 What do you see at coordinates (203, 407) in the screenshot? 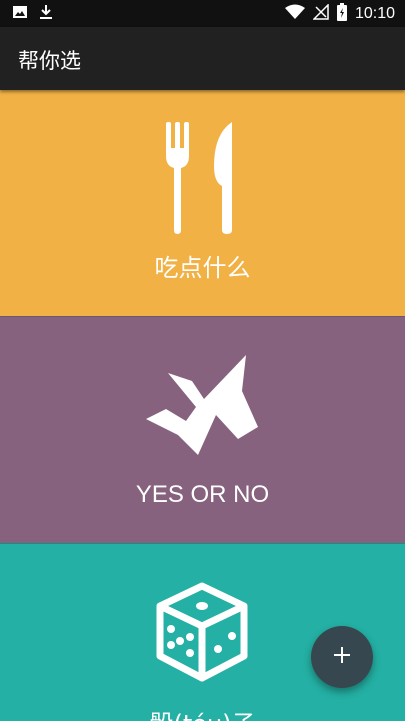
I see `yes-no-icon` at bounding box center [203, 407].